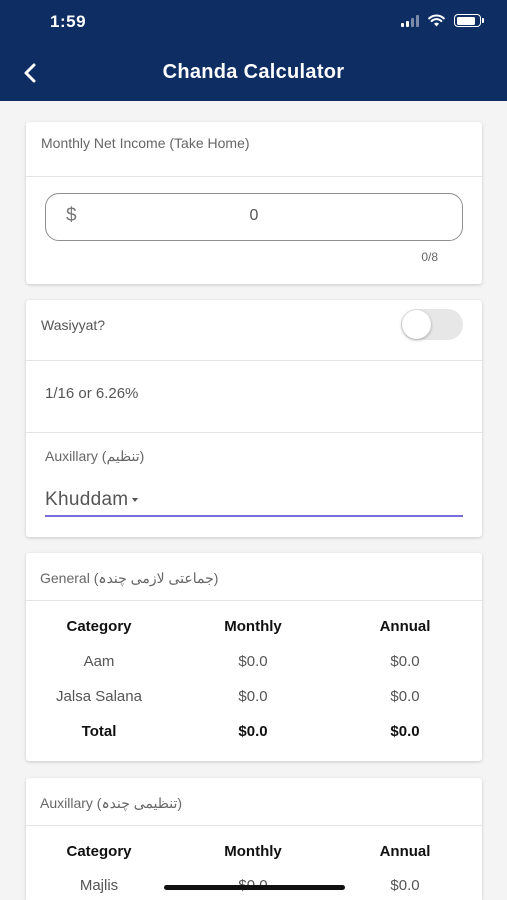  What do you see at coordinates (405, 731) in the screenshot?
I see `total-annual: $0.0` at bounding box center [405, 731].